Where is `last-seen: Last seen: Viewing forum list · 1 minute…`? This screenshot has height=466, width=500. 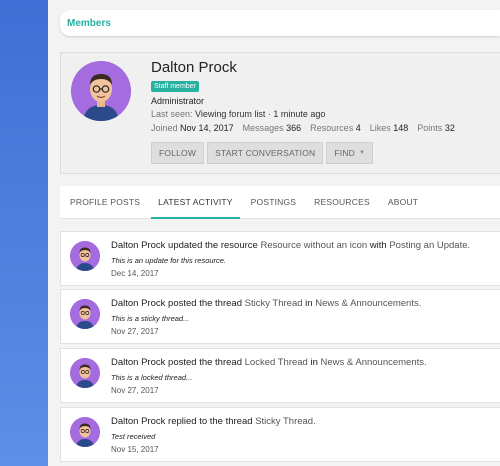 last-seen: Last seen: Viewing forum list · 1 minute… is located at coordinates (238, 114).